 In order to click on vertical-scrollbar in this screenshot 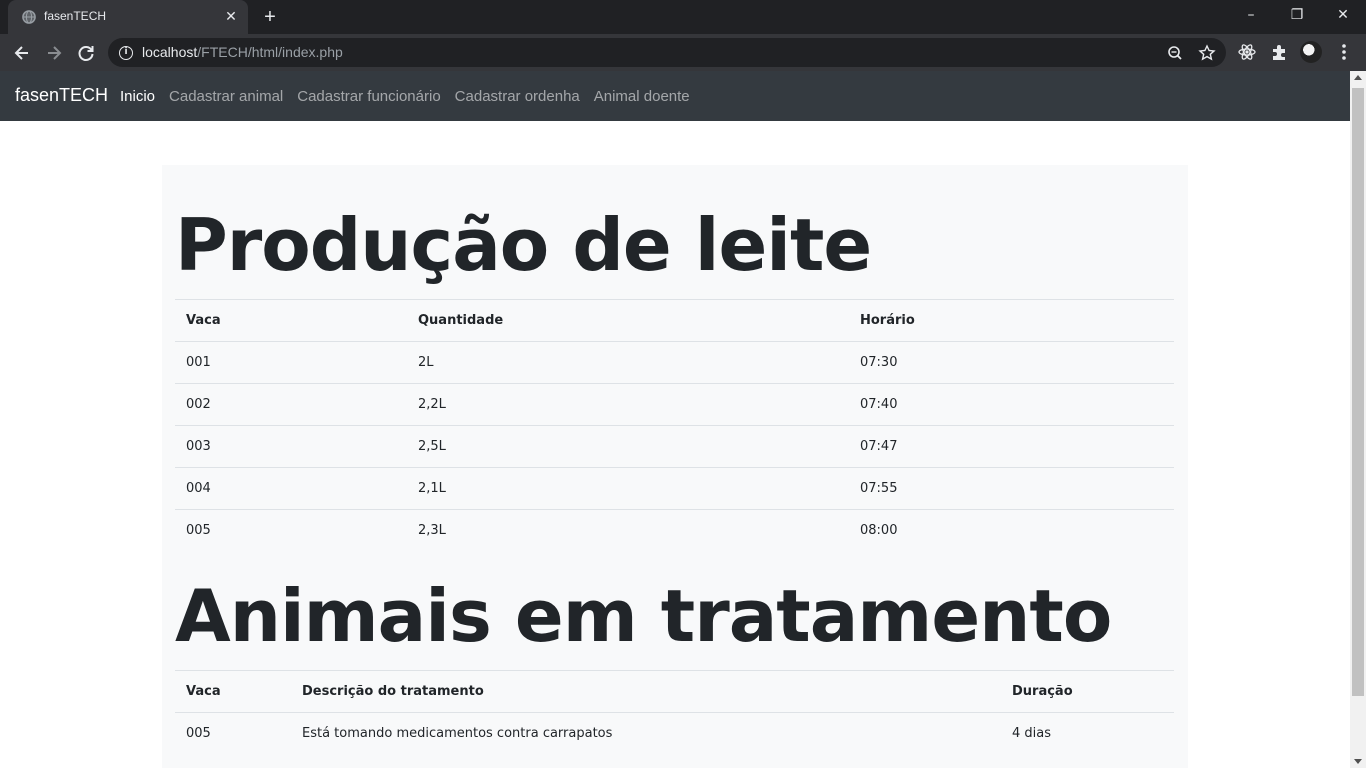, I will do `click(1358, 419)`.